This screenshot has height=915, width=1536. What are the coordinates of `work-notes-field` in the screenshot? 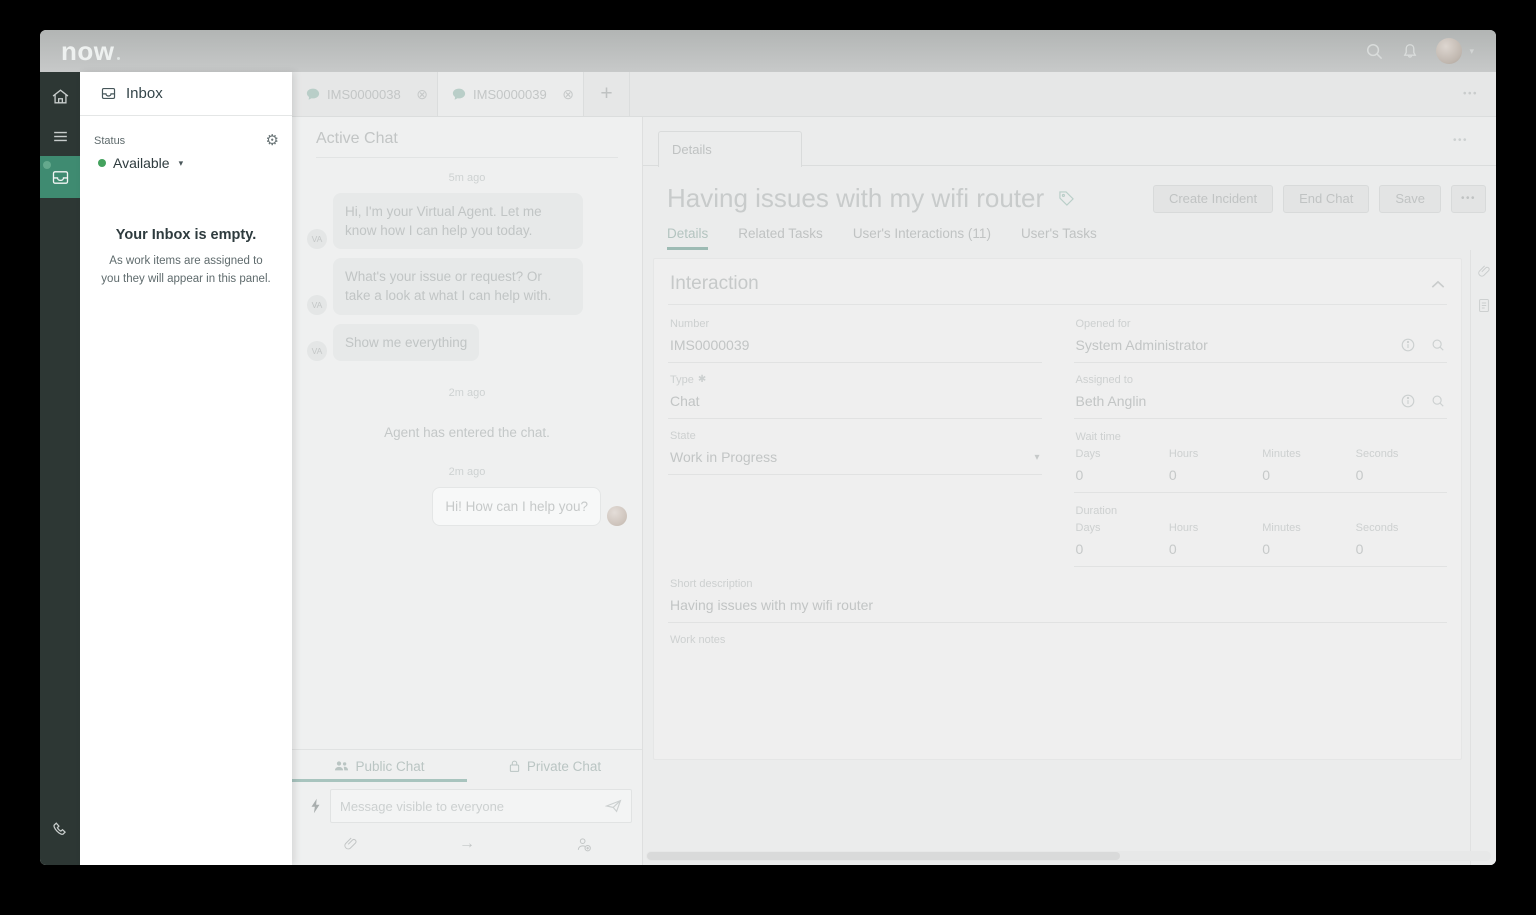 It's located at (1057, 696).